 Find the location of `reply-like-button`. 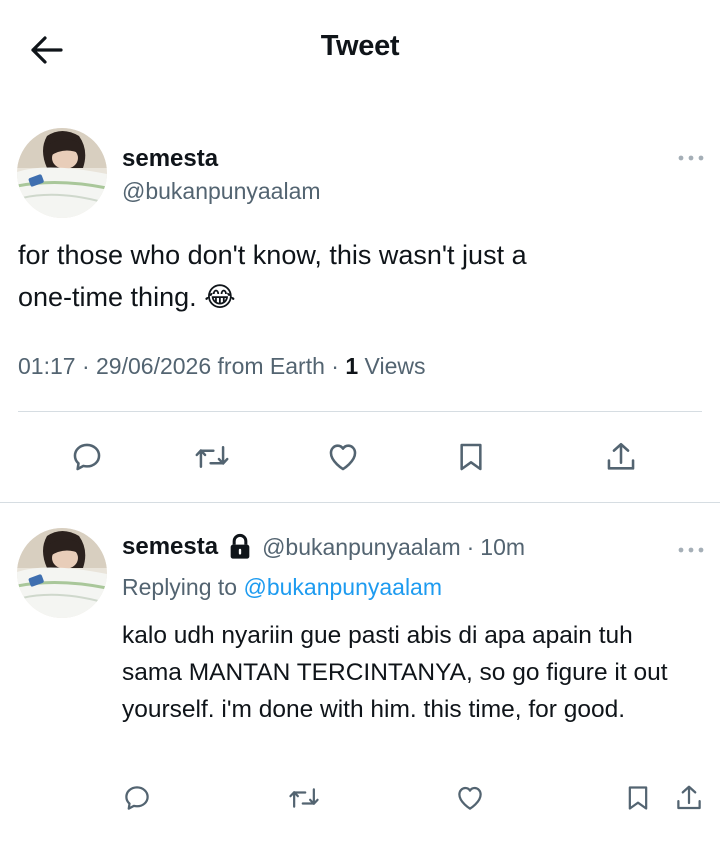

reply-like-button is located at coordinates (470, 798).